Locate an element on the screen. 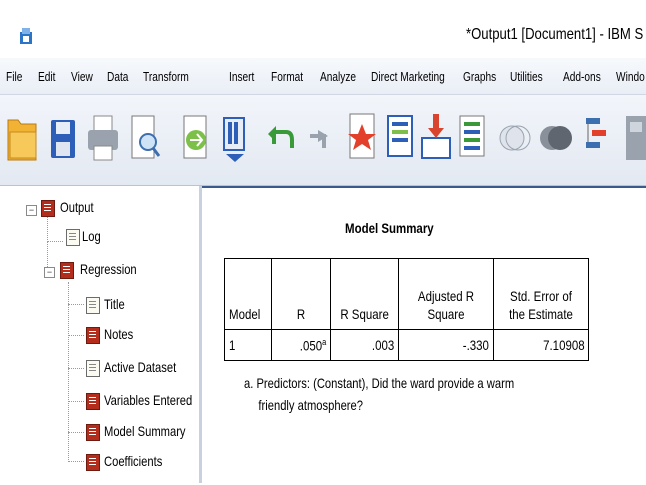 This screenshot has height=485, width=646. cell-r-square: .003 is located at coordinates (365, 345).